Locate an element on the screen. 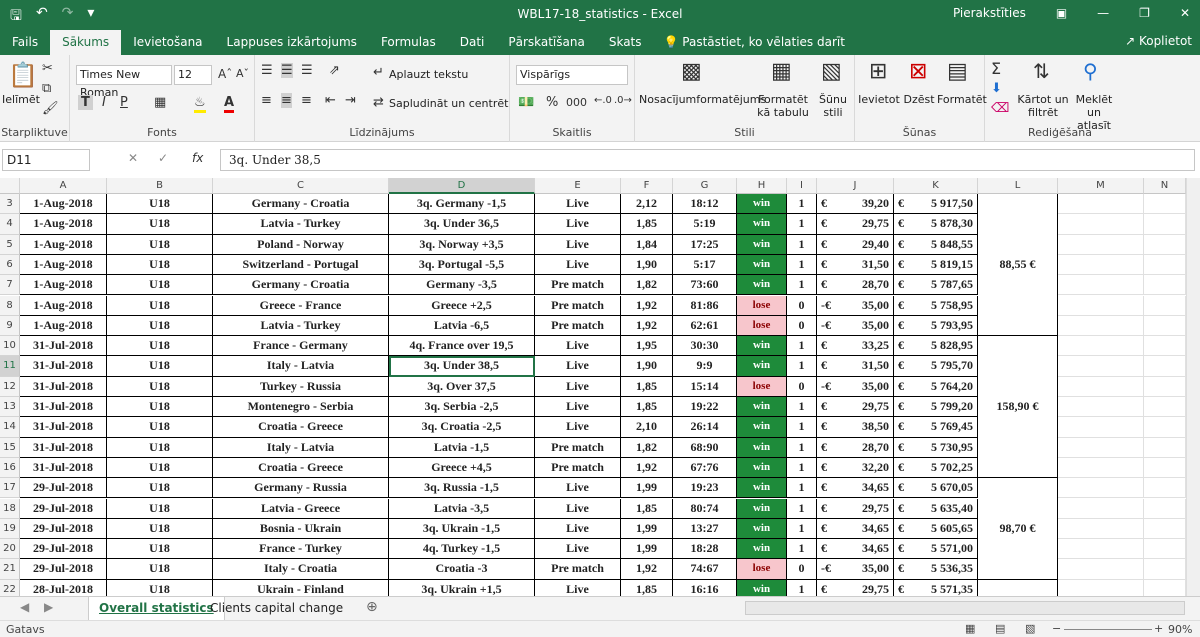 Image resolution: width=1200 pixels, height=637 pixels. cell-j-12: 35,00 is located at coordinates (865, 386).